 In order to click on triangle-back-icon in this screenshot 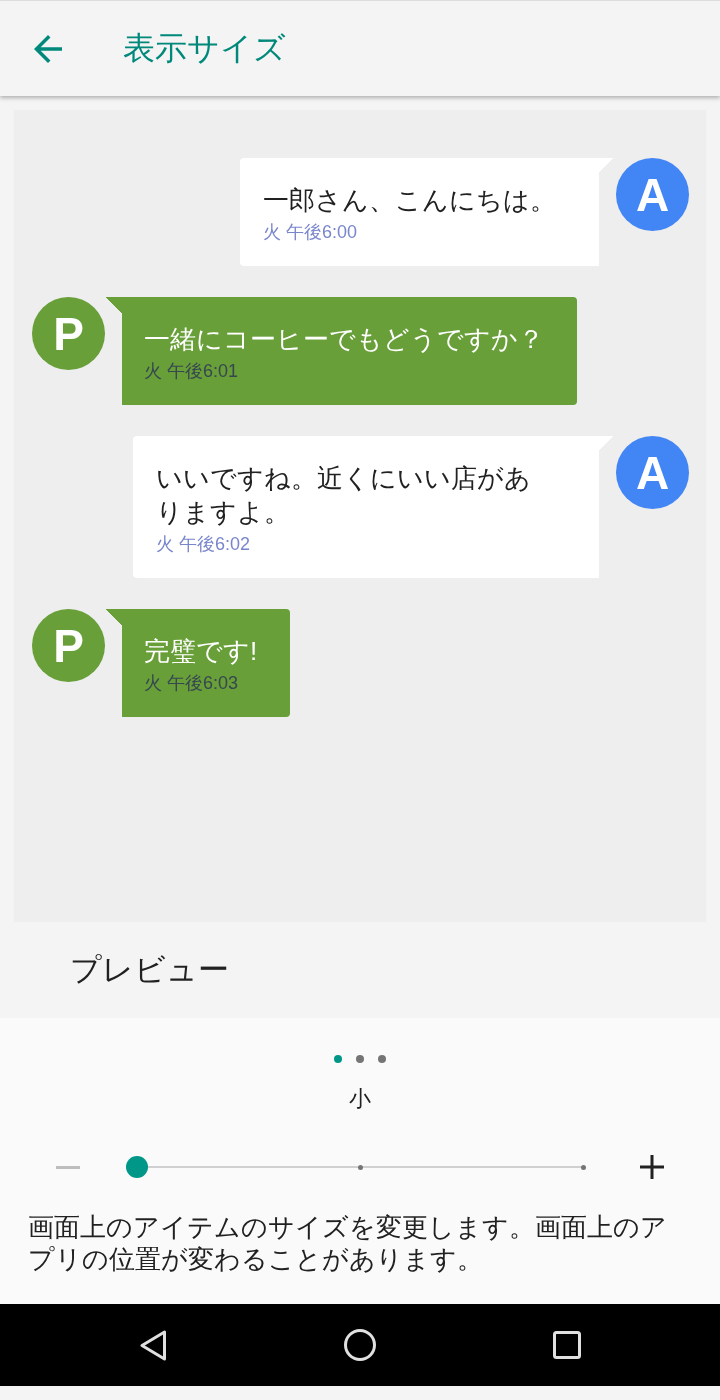, I will do `click(153, 1345)`.